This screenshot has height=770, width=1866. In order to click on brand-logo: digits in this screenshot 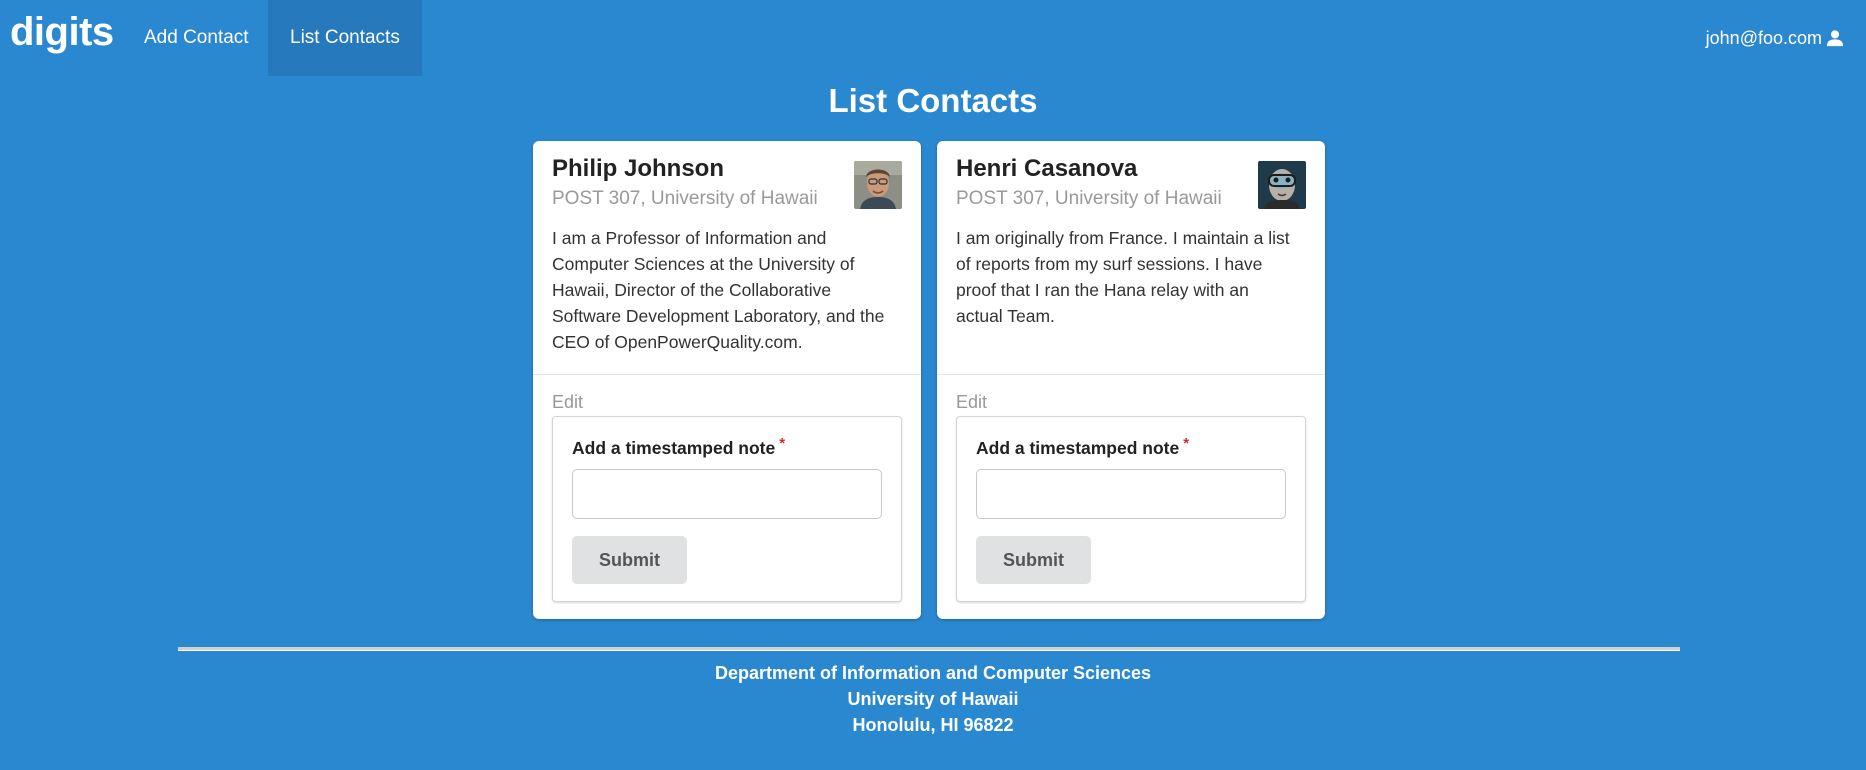, I will do `click(62, 32)`.